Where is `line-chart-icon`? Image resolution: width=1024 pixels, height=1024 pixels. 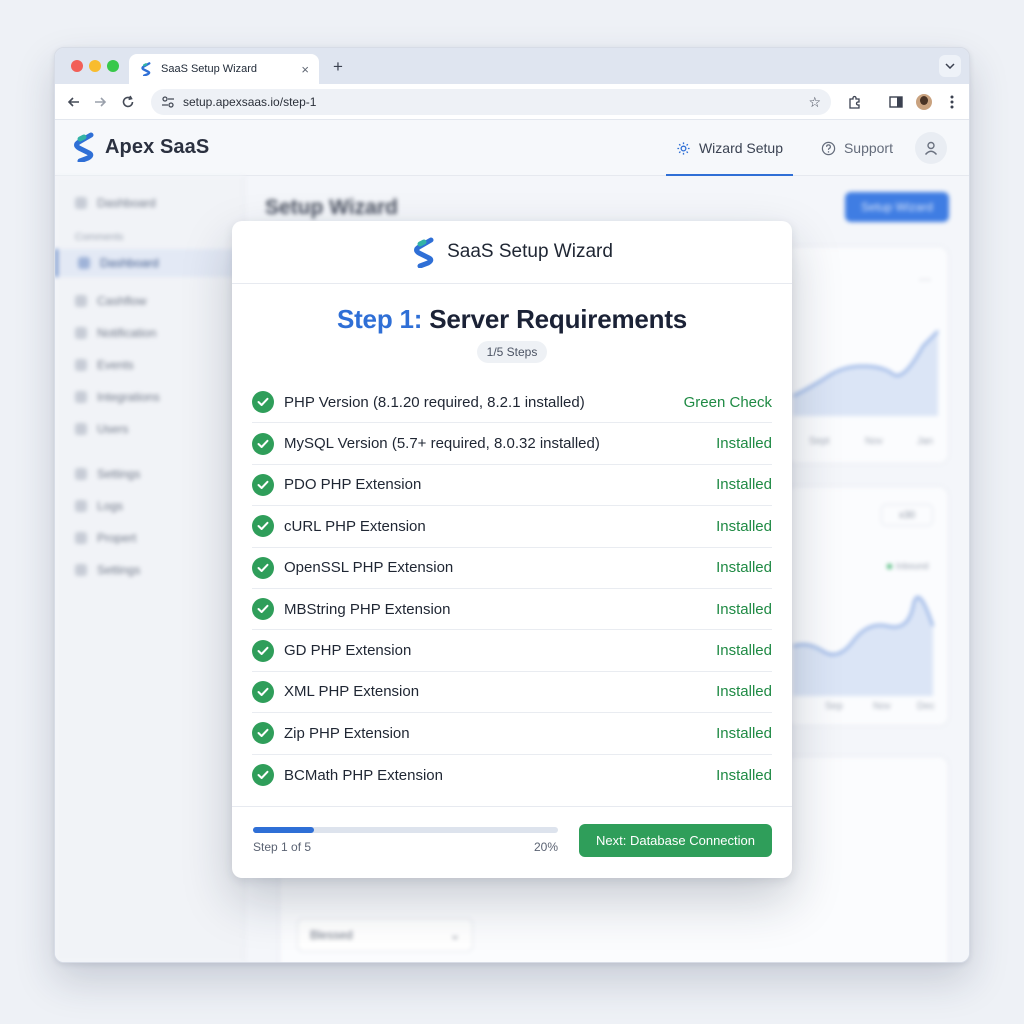
line-chart-icon is located at coordinates (81, 365).